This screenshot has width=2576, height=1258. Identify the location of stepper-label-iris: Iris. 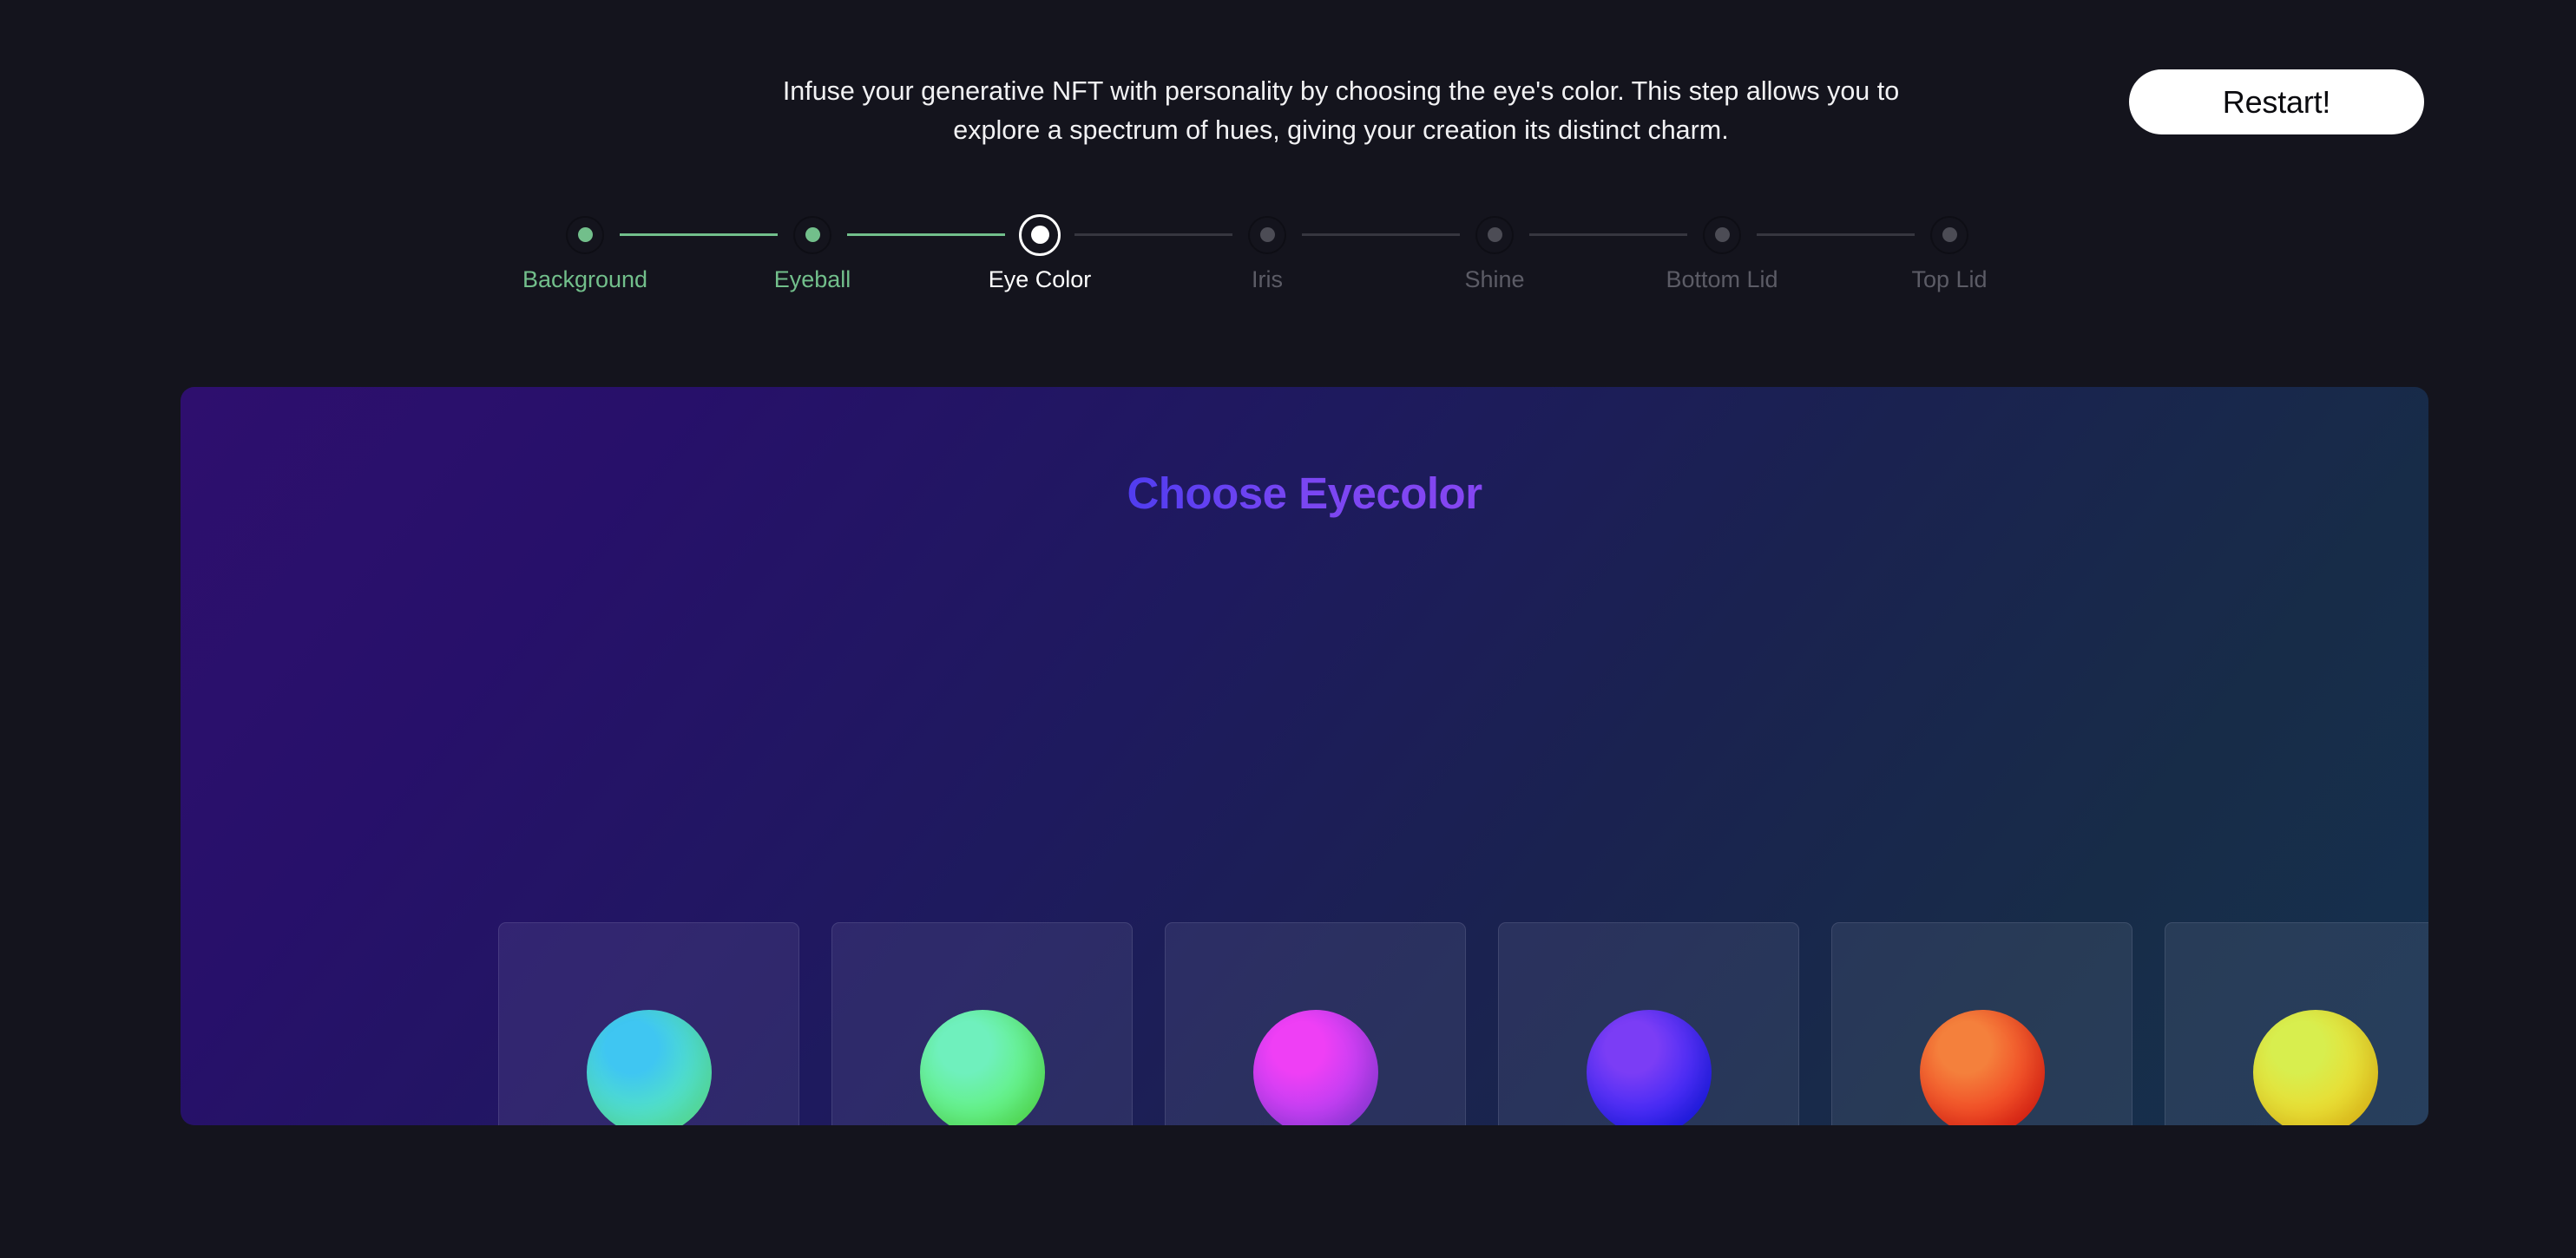
(1267, 279).